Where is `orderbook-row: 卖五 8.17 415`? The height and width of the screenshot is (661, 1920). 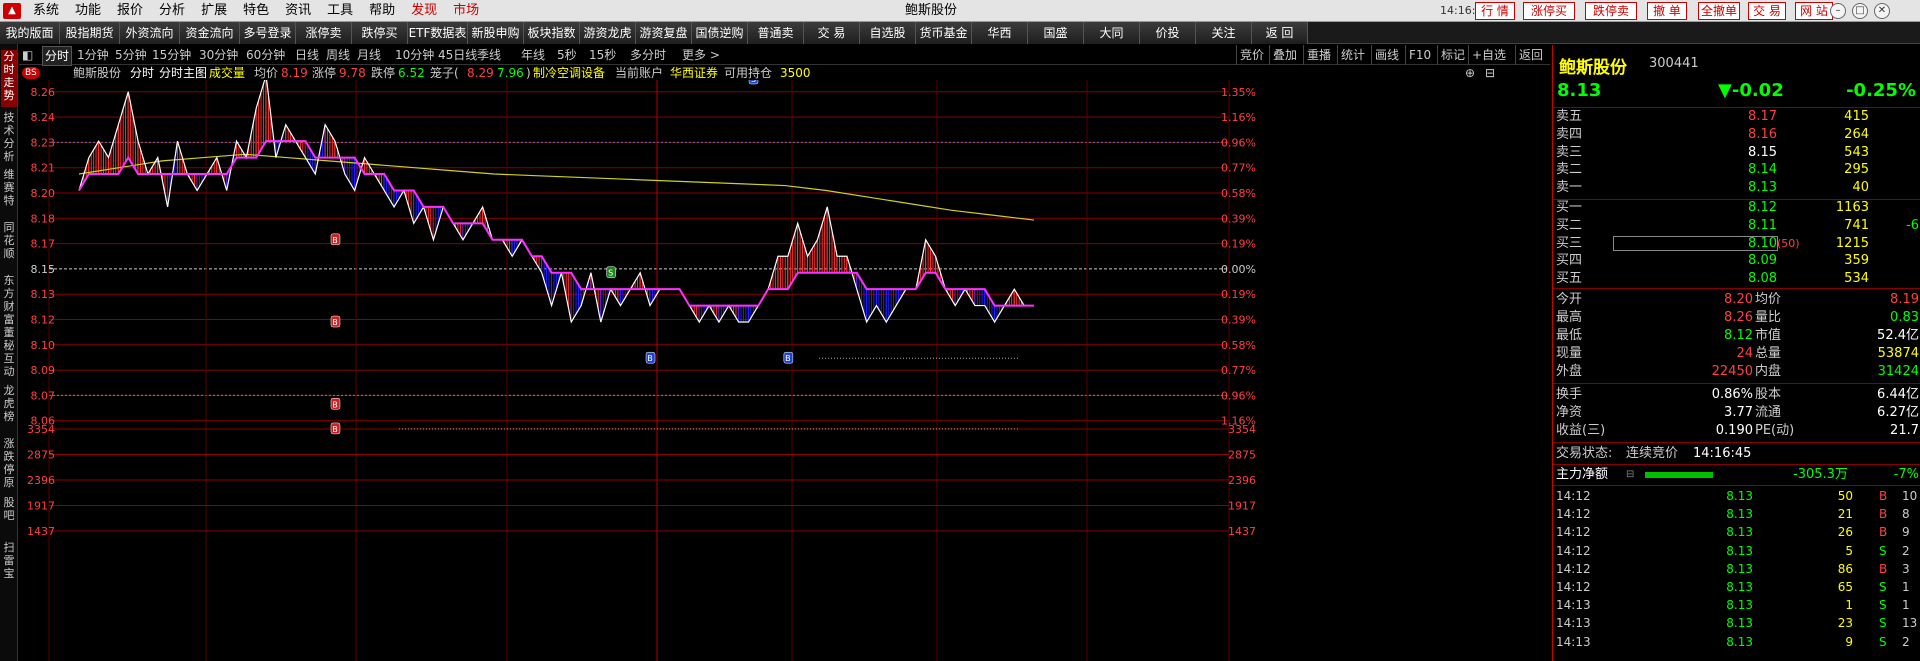
orderbook-row: 卖五 8.17 415 is located at coordinates (1736, 116).